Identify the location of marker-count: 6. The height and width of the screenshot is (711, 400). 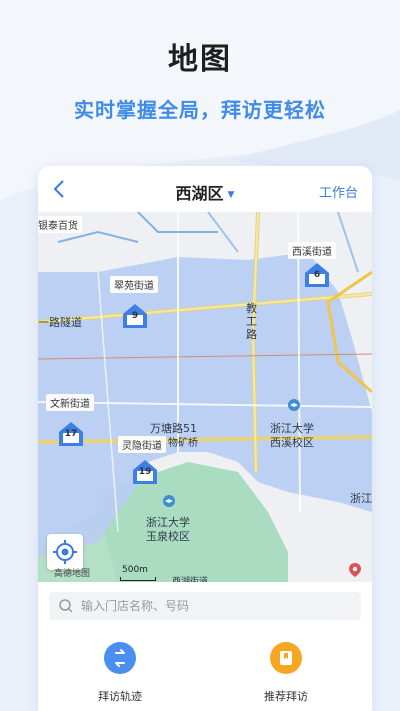
(317, 275).